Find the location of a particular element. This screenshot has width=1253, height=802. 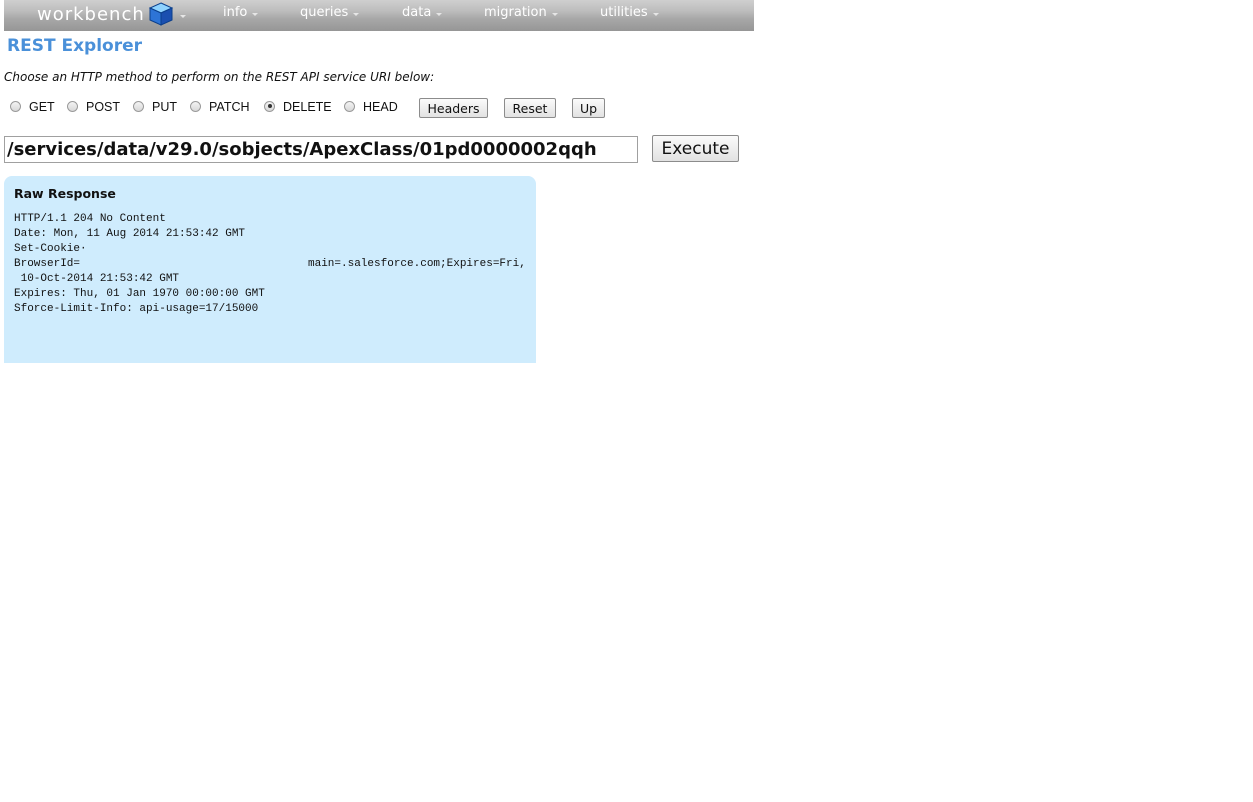

method-radio-get: GET is located at coordinates (32, 107).